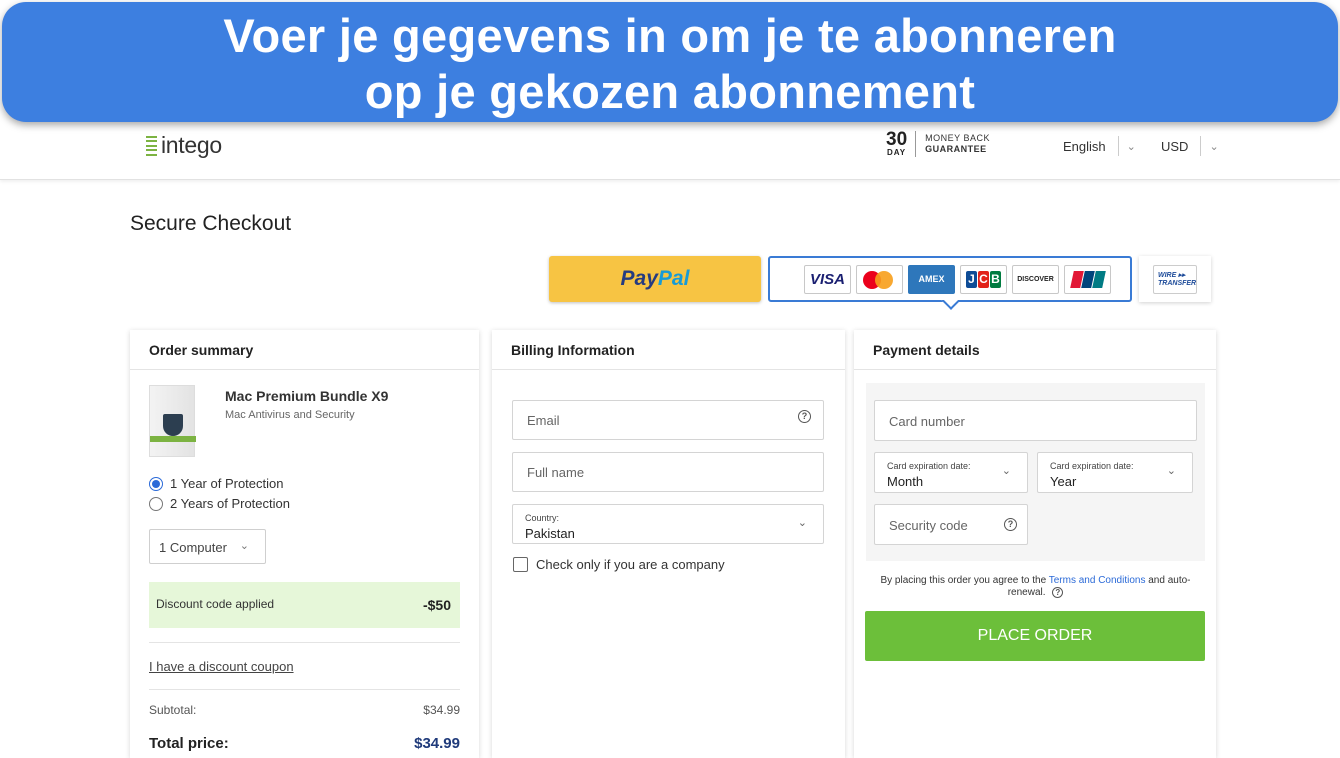  I want to click on guarantee-line1: MONEY BACK, so click(957, 137).